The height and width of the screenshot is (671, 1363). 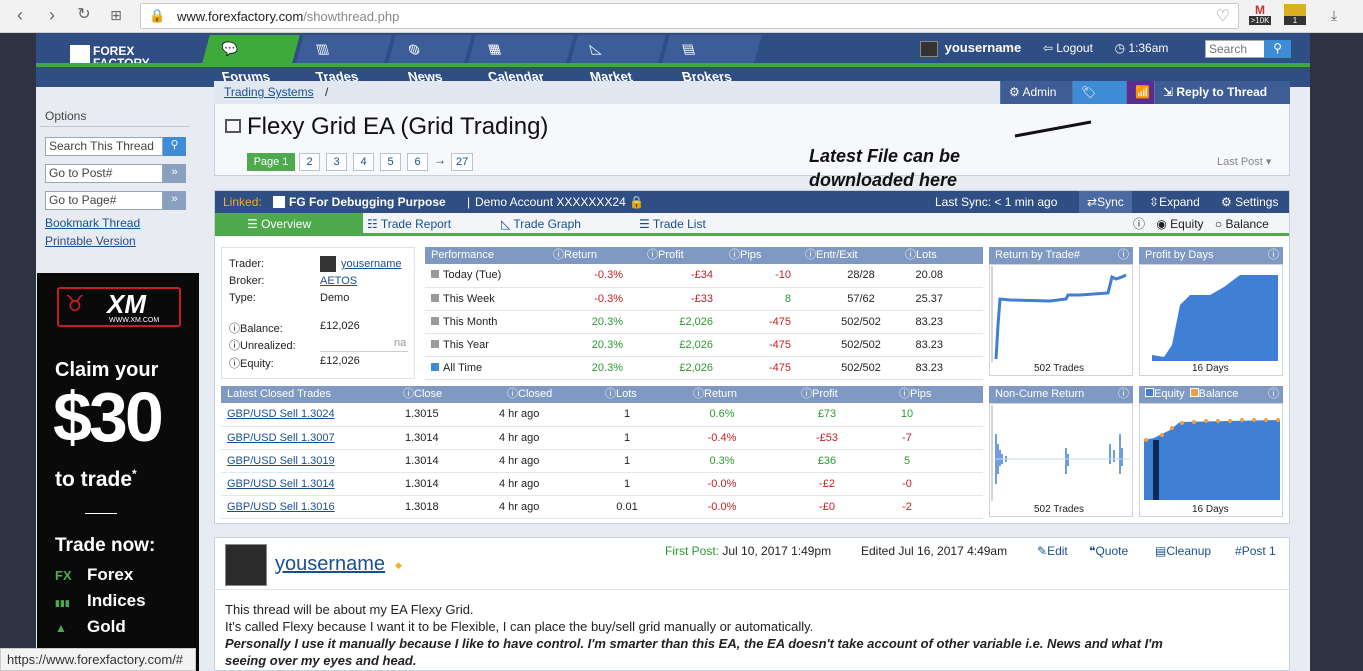 I want to click on cell-ret: 20.3%, so click(x=607, y=344).